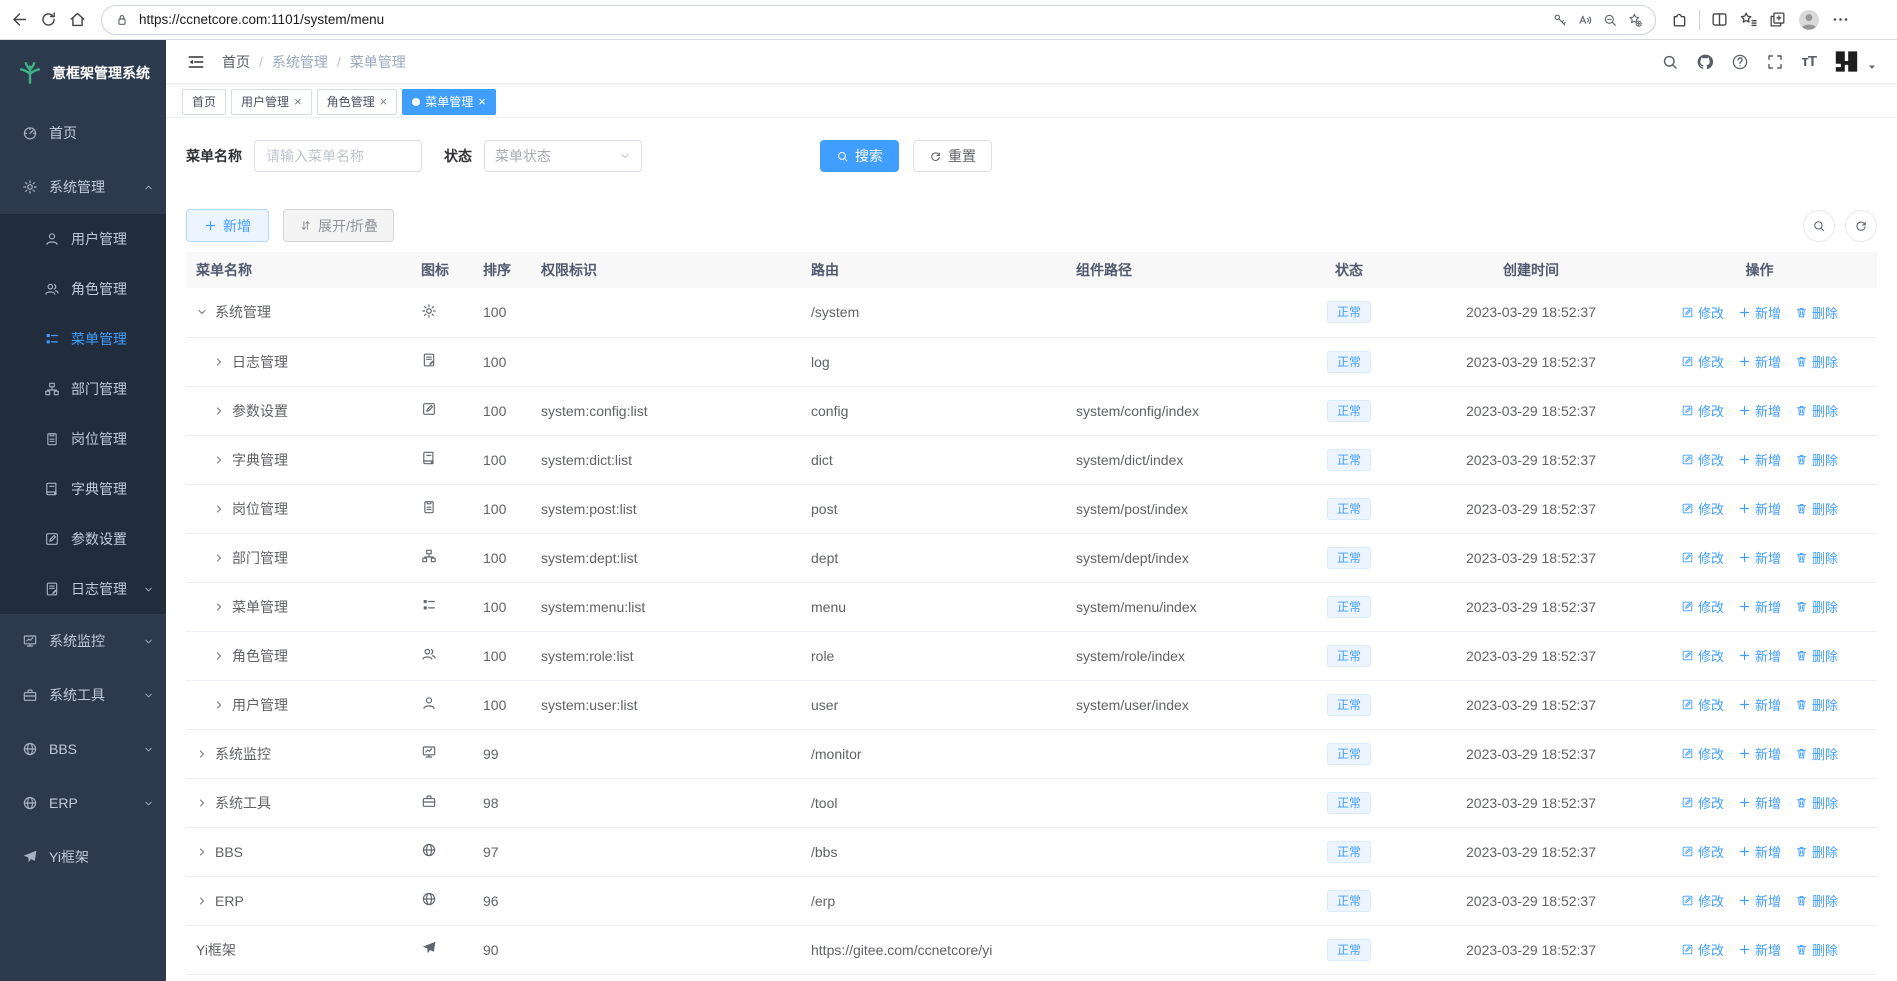 The image size is (1897, 981). What do you see at coordinates (236, 62) in the screenshot?
I see `breadcrumb-item: 首页` at bounding box center [236, 62].